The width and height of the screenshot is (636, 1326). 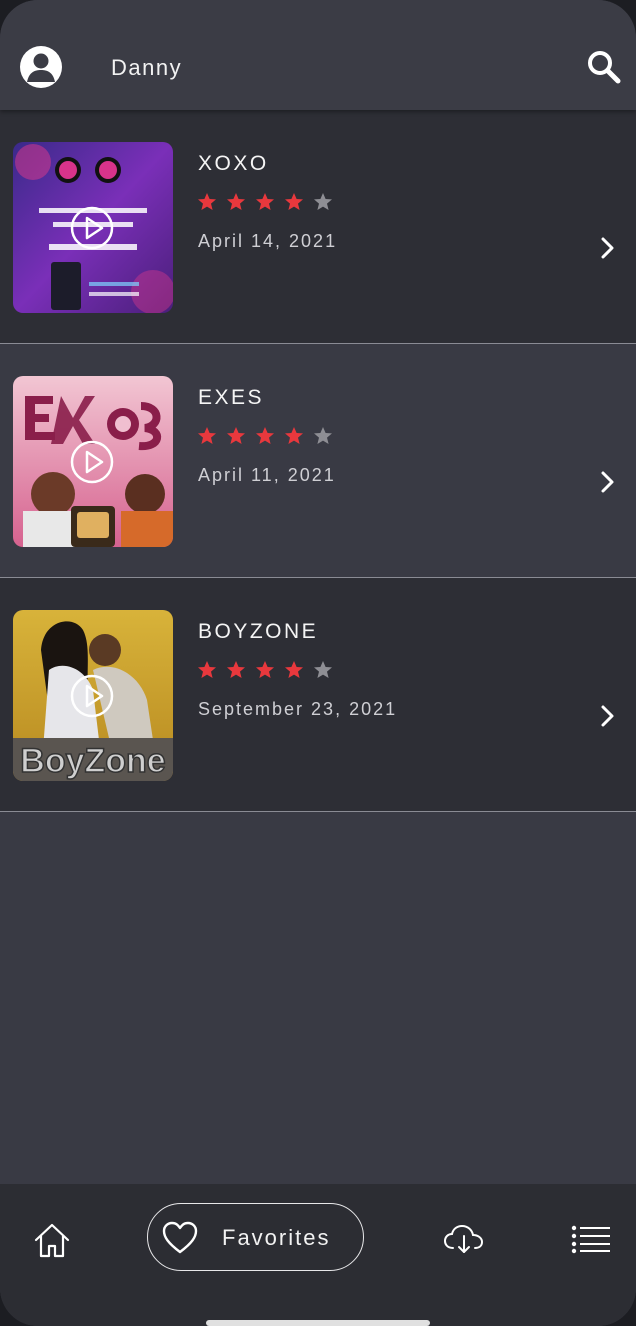 I want to click on favorites-tab: Favorites, so click(x=255, y=1237).